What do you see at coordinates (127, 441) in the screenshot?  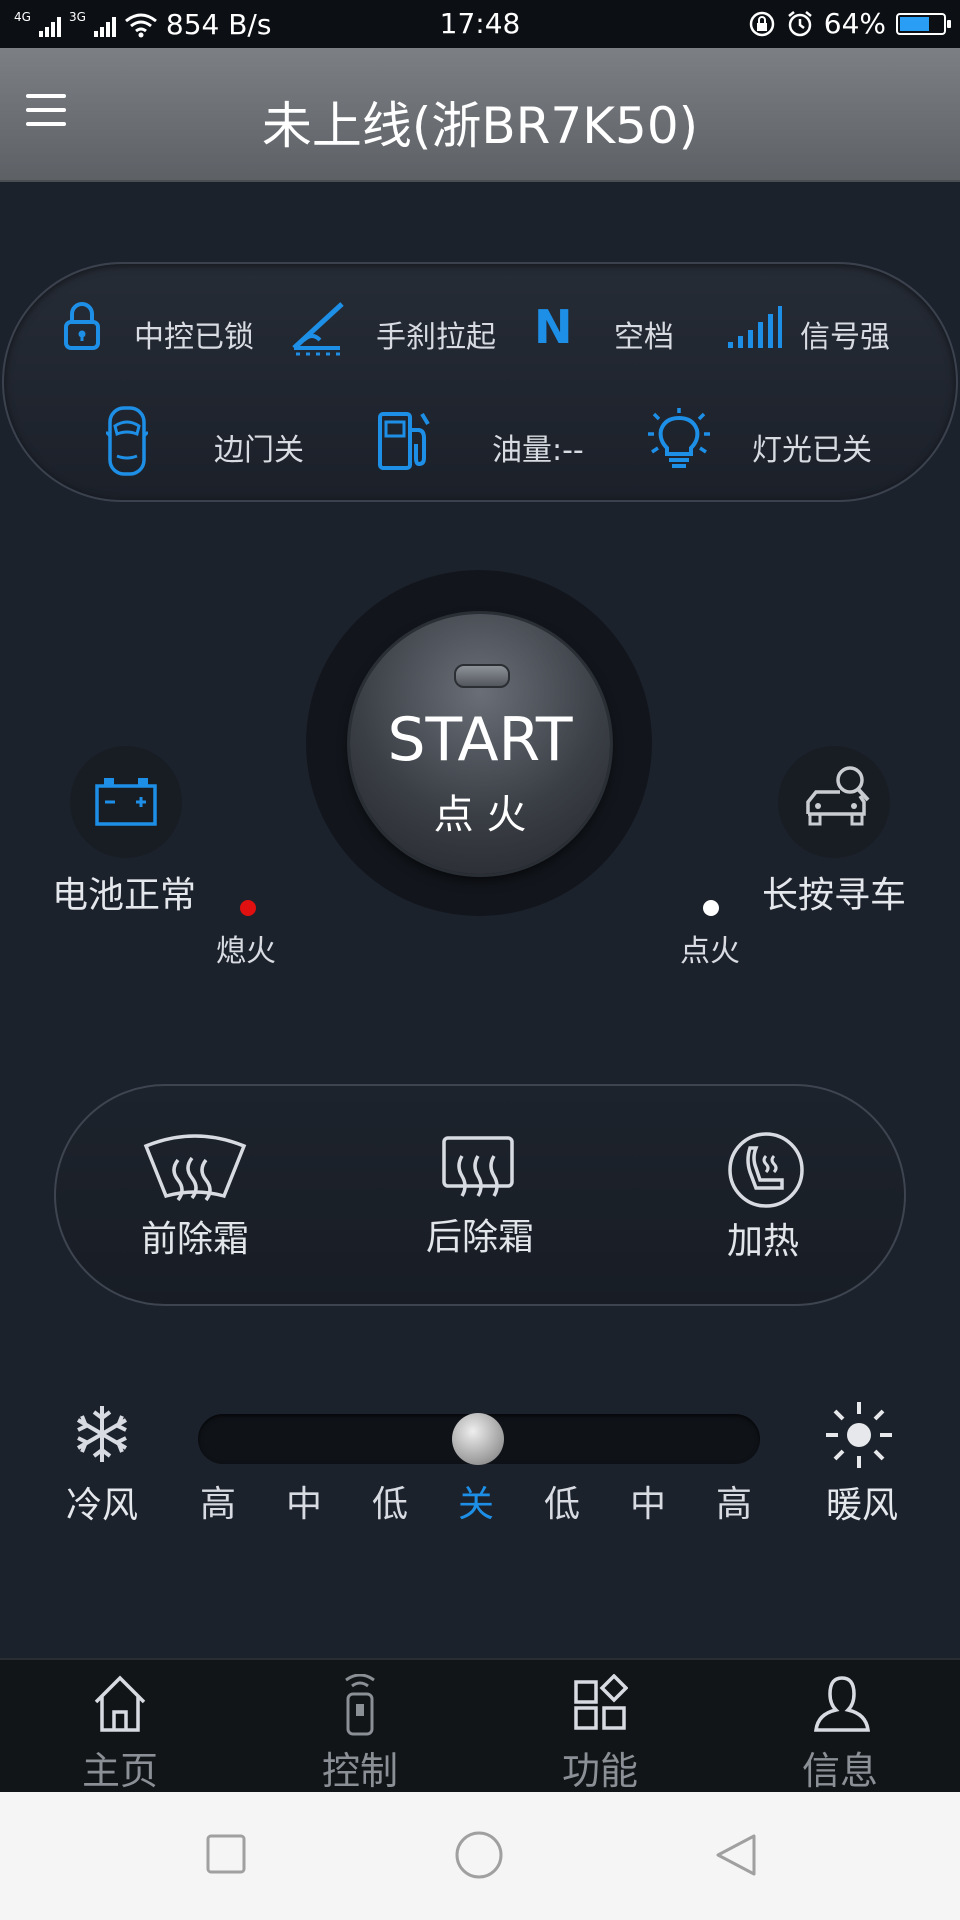 I see `car-door-icon` at bounding box center [127, 441].